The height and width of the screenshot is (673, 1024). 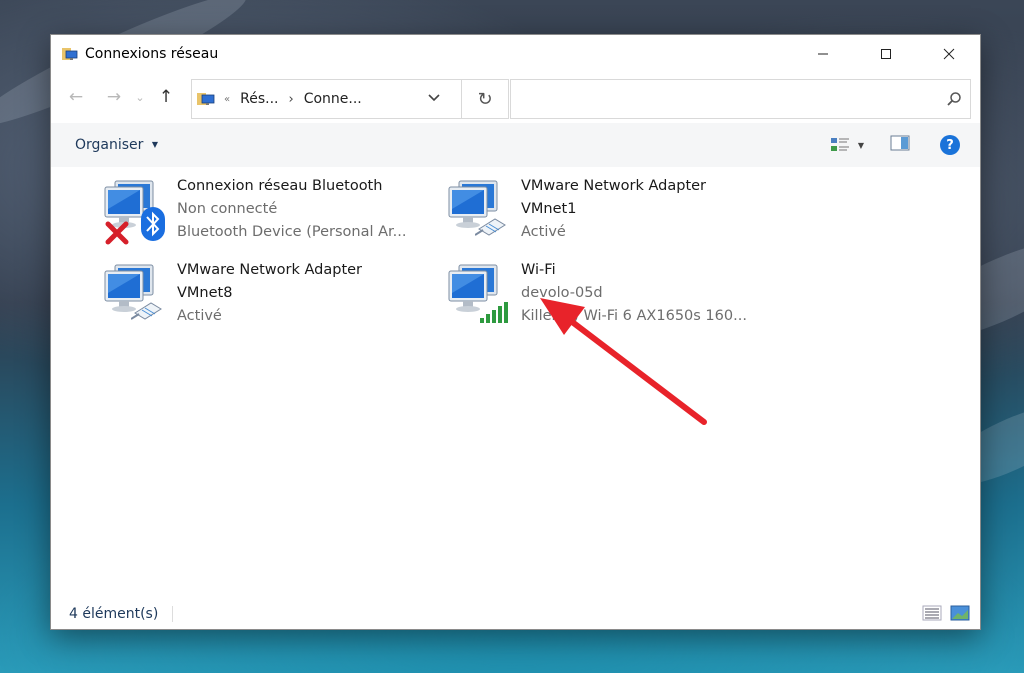 I want to click on search-box, so click(x=740, y=99).